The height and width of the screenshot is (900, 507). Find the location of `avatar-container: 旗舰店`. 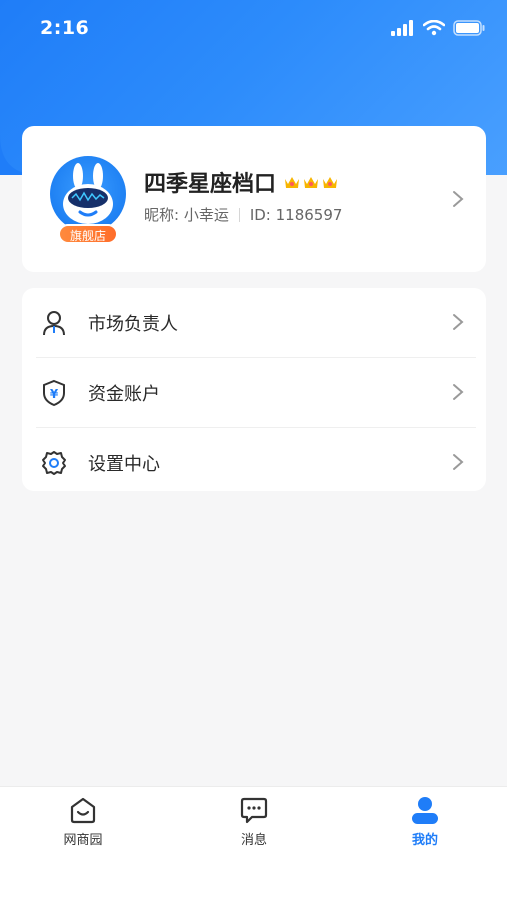

avatar-container: 旗舰店 is located at coordinates (88, 201).